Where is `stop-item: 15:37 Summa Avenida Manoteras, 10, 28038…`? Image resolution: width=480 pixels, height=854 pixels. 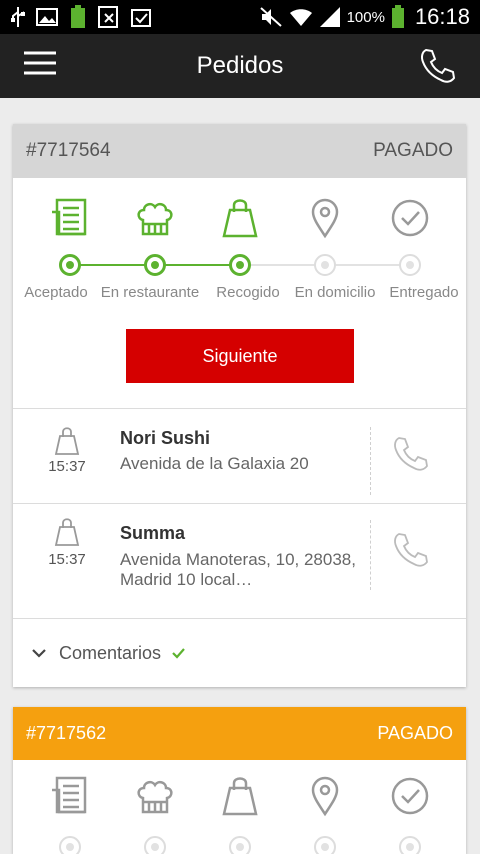 stop-item: 15:37 Summa Avenida Manoteras, 10, 28038… is located at coordinates (239, 560).